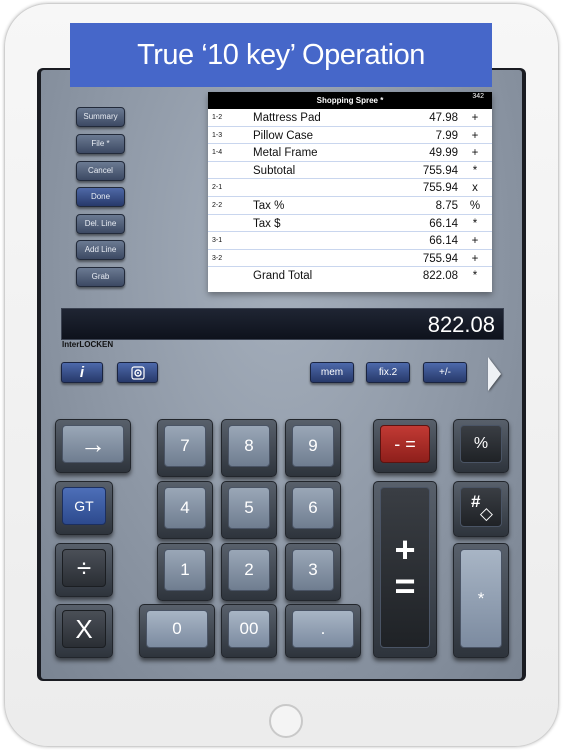 Image resolution: width=563 pixels, height=750 pixels. Describe the element at coordinates (267, 223) in the screenshot. I see `tape-label: Tax $` at that location.